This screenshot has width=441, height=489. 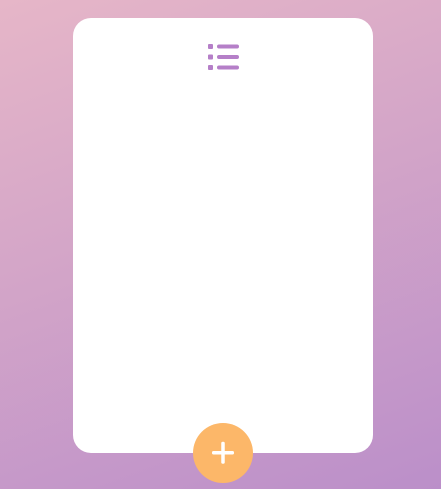 I want to click on add-button, so click(x=223, y=453).